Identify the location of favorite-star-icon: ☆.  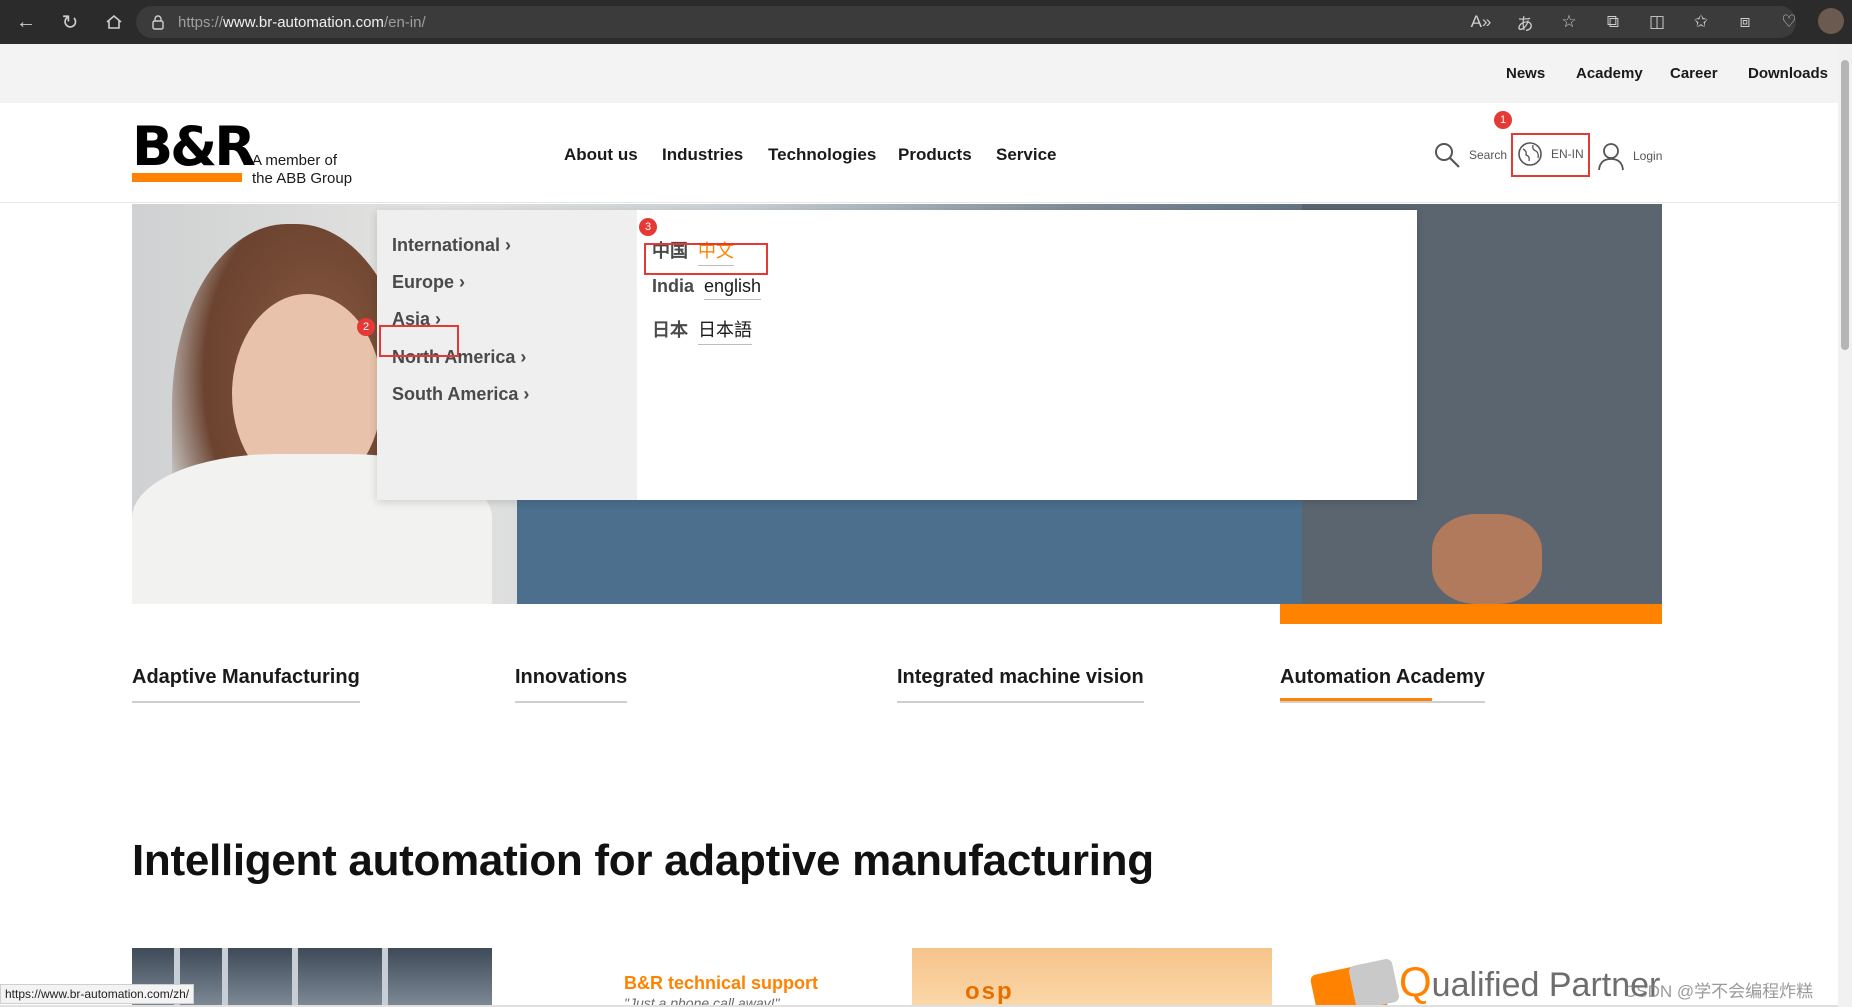
(1569, 22).